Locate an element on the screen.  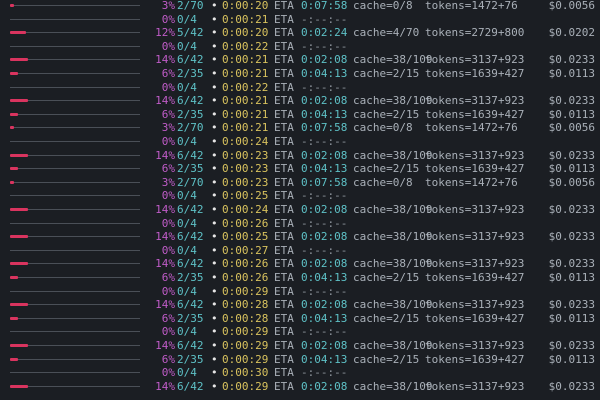
cache-stats: cache=4/70 is located at coordinates (386, 33).